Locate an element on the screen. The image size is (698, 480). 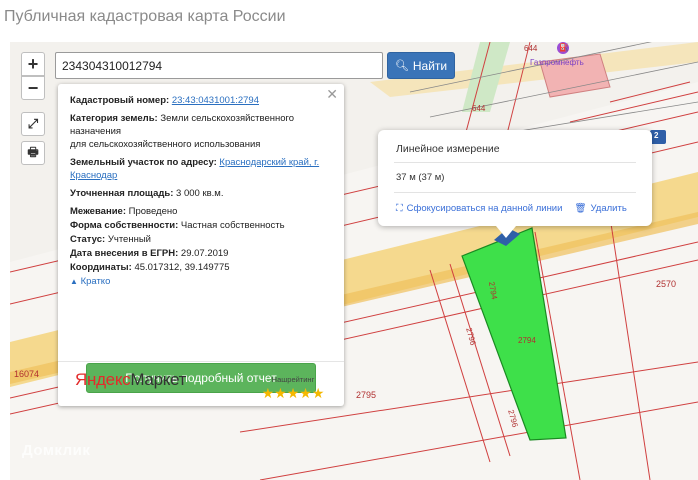
search-button-label: Найти is located at coordinates (430, 65).